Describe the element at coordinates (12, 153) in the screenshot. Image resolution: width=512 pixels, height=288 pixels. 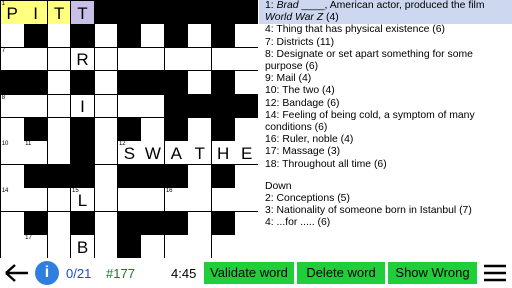
I see `grid-cell: 10` at that location.